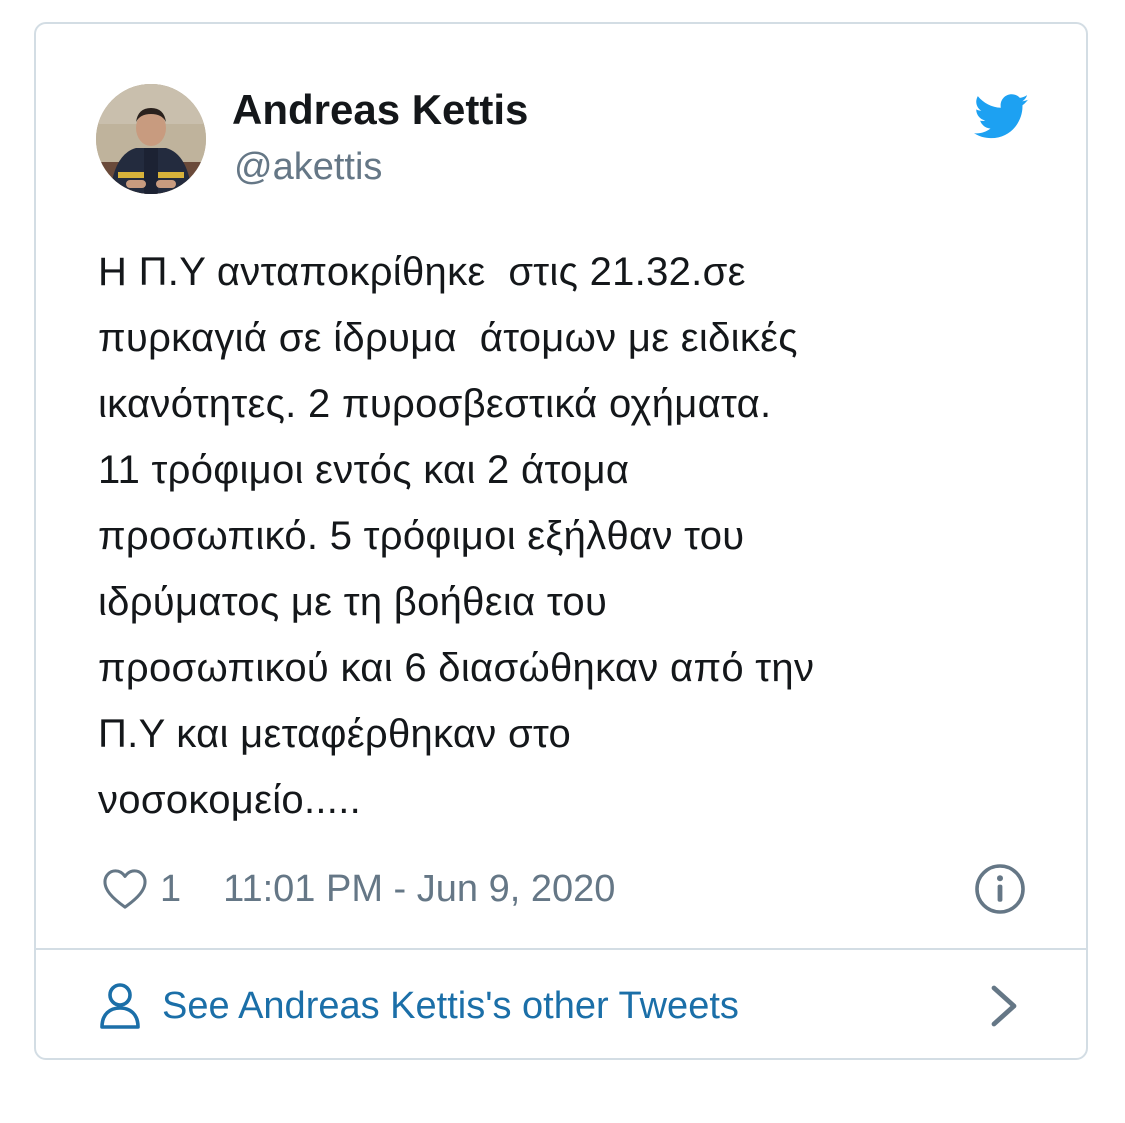  I want to click on avatar, so click(151, 139).